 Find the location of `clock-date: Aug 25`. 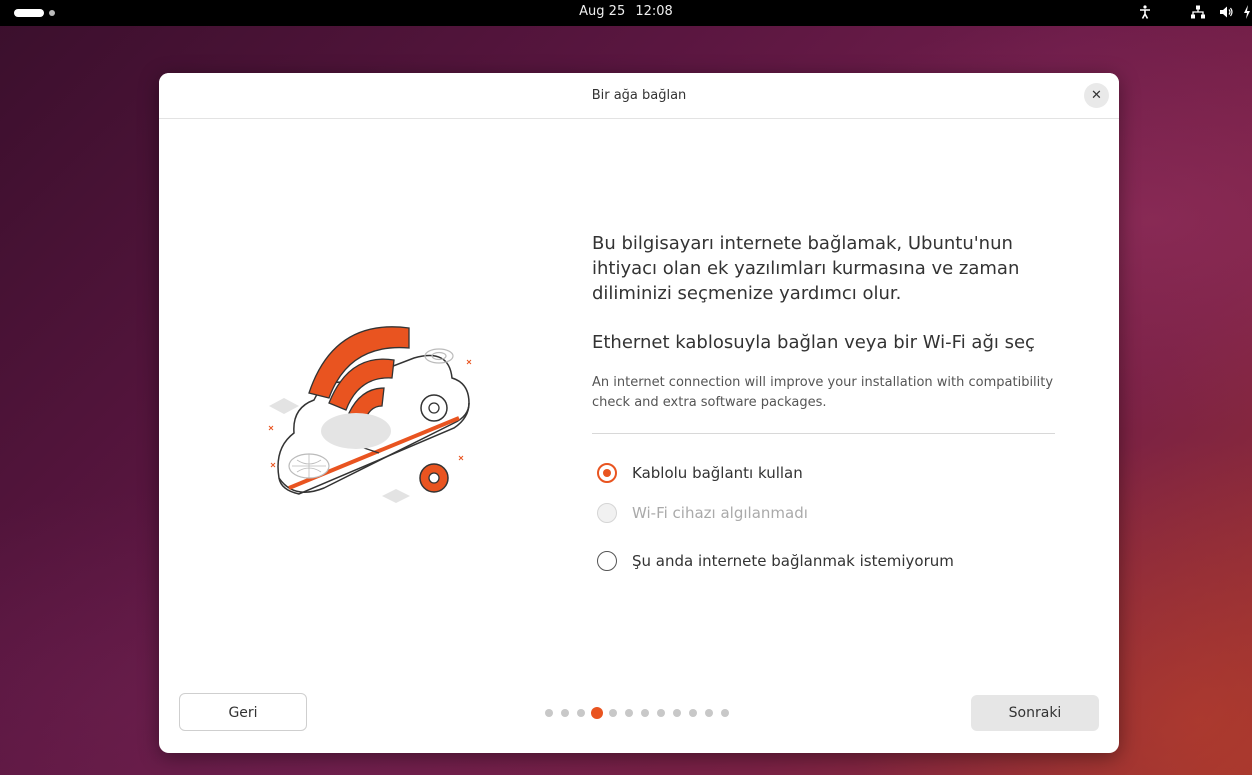

clock-date: Aug 25 is located at coordinates (602, 11).